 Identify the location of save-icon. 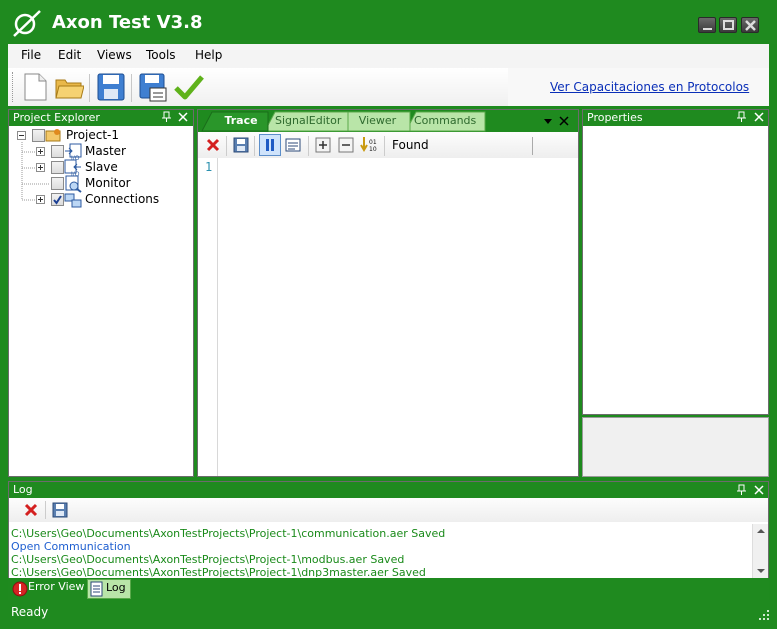
(111, 87).